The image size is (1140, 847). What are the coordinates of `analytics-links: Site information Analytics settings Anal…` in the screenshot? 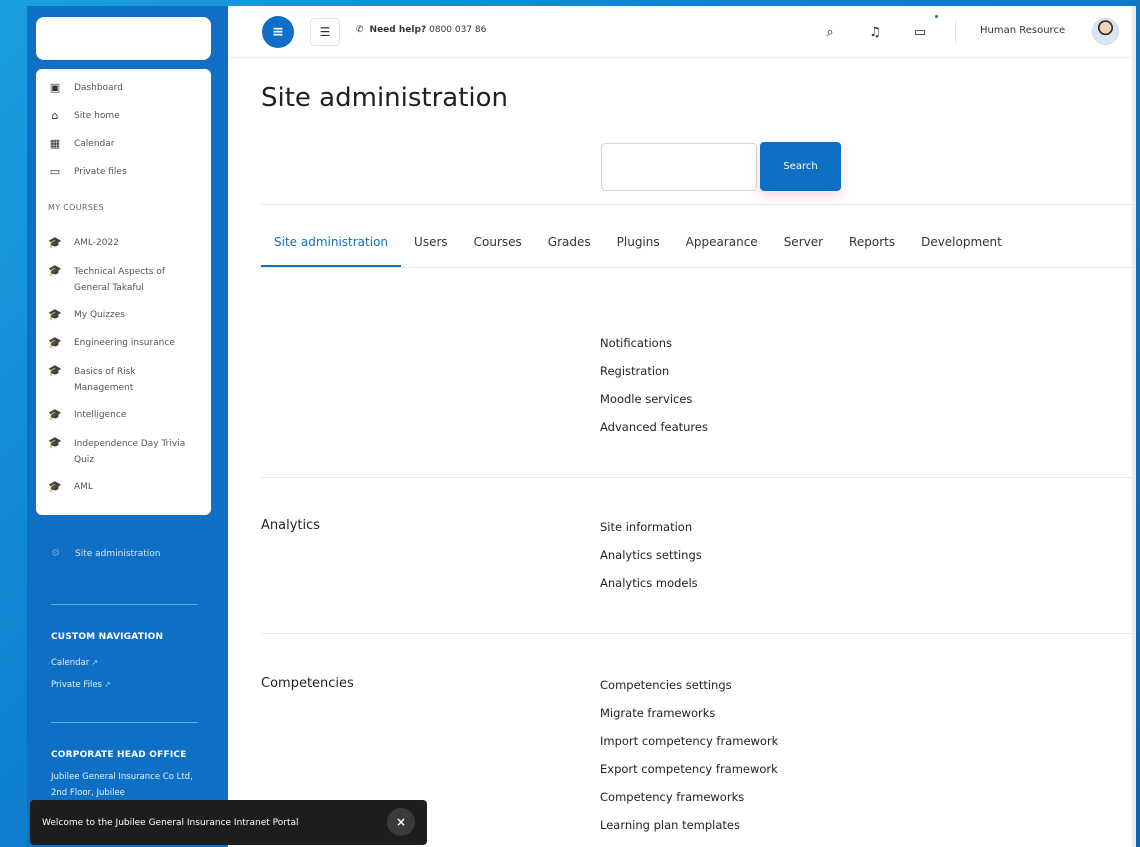 It's located at (651, 555).